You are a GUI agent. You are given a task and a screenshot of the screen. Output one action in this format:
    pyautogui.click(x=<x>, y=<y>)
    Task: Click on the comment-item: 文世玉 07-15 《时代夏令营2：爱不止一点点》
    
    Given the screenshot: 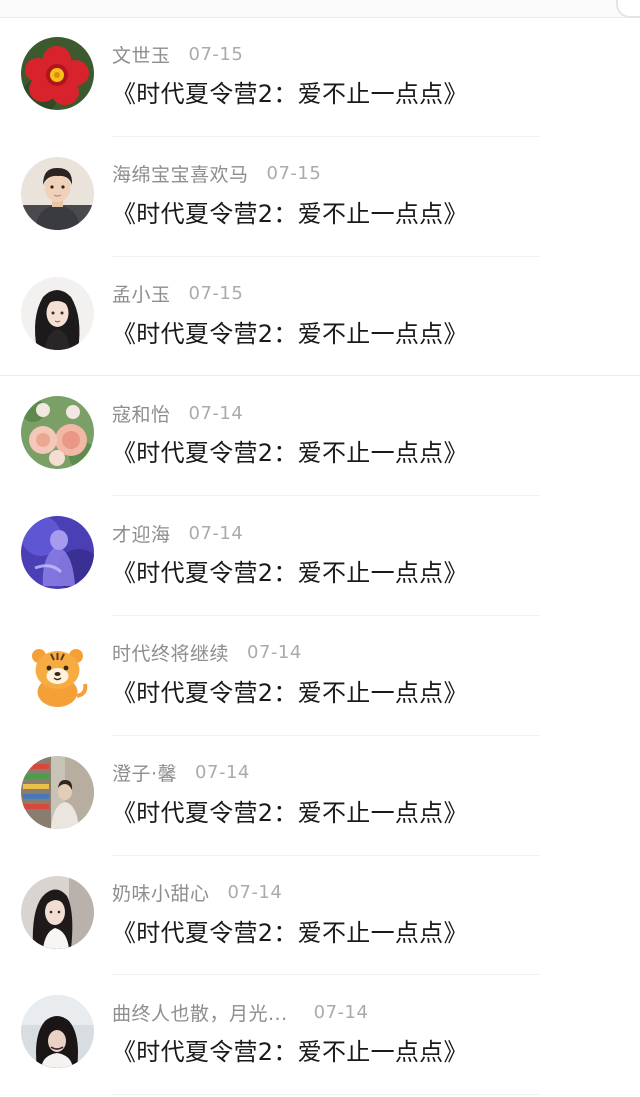 What is the action you would take?
    pyautogui.click(x=320, y=77)
    